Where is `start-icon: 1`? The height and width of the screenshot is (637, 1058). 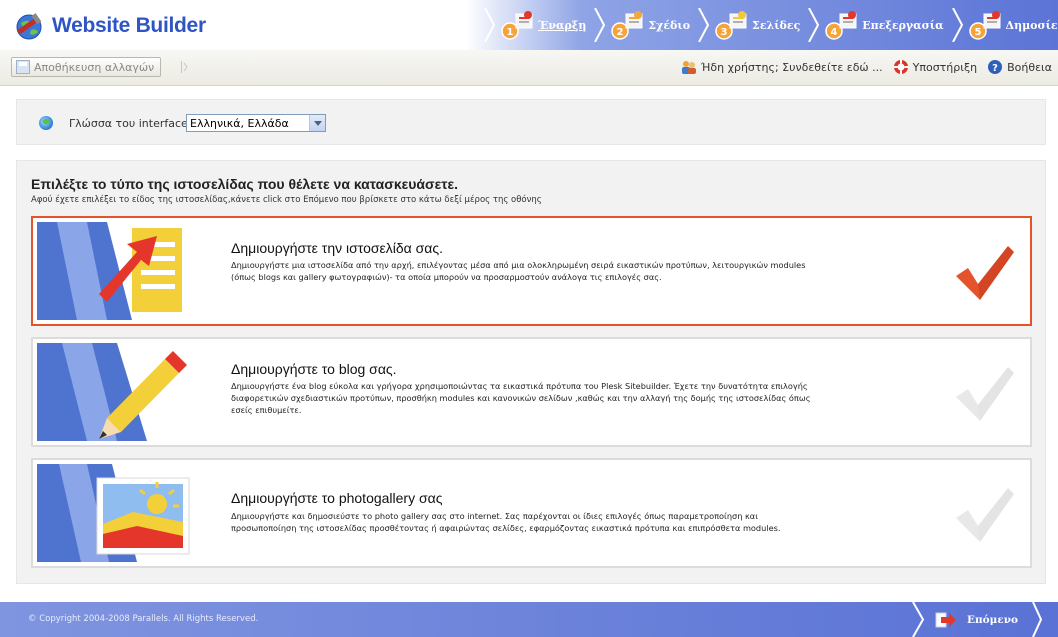
start-icon: 1 is located at coordinates (518, 25).